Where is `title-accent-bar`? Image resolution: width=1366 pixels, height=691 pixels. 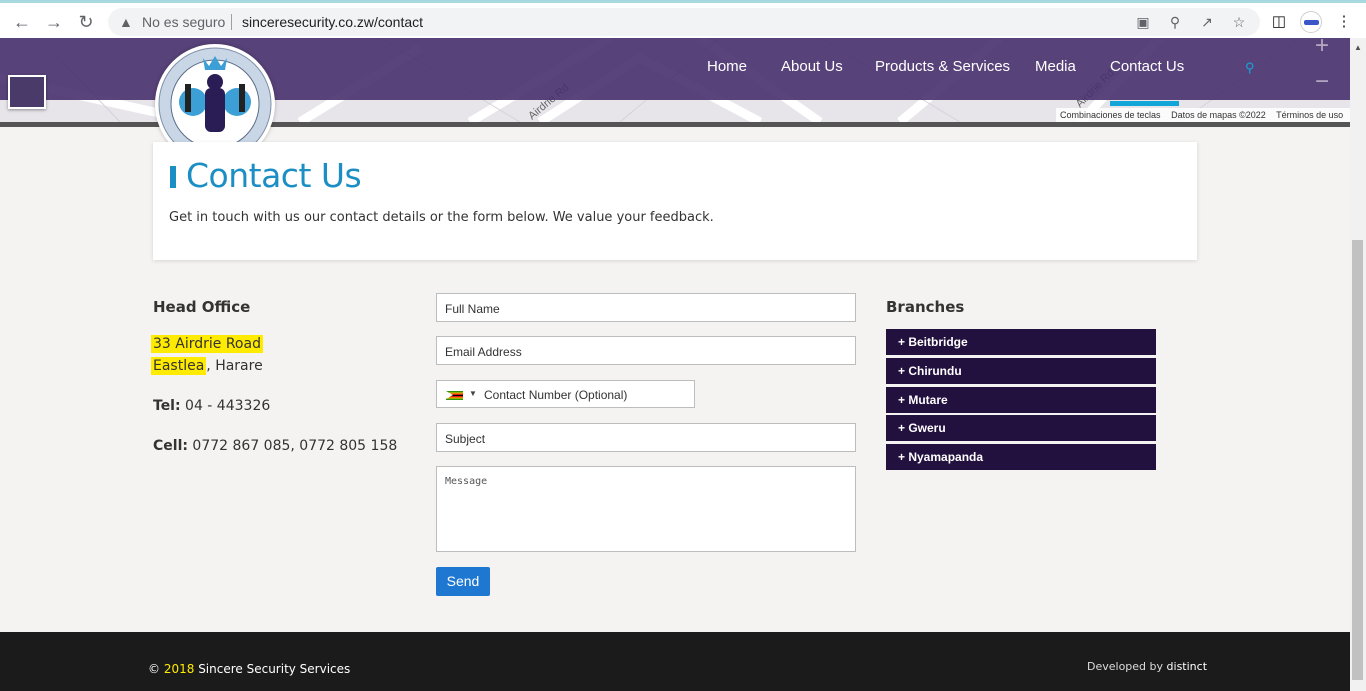
title-accent-bar is located at coordinates (173, 177).